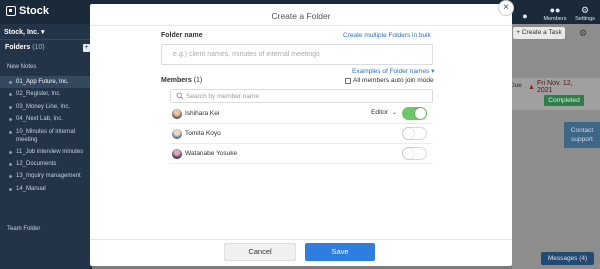 The width and height of the screenshot is (600, 269). I want to click on sidebar-folder-item: 12_Documents, so click(46, 164).